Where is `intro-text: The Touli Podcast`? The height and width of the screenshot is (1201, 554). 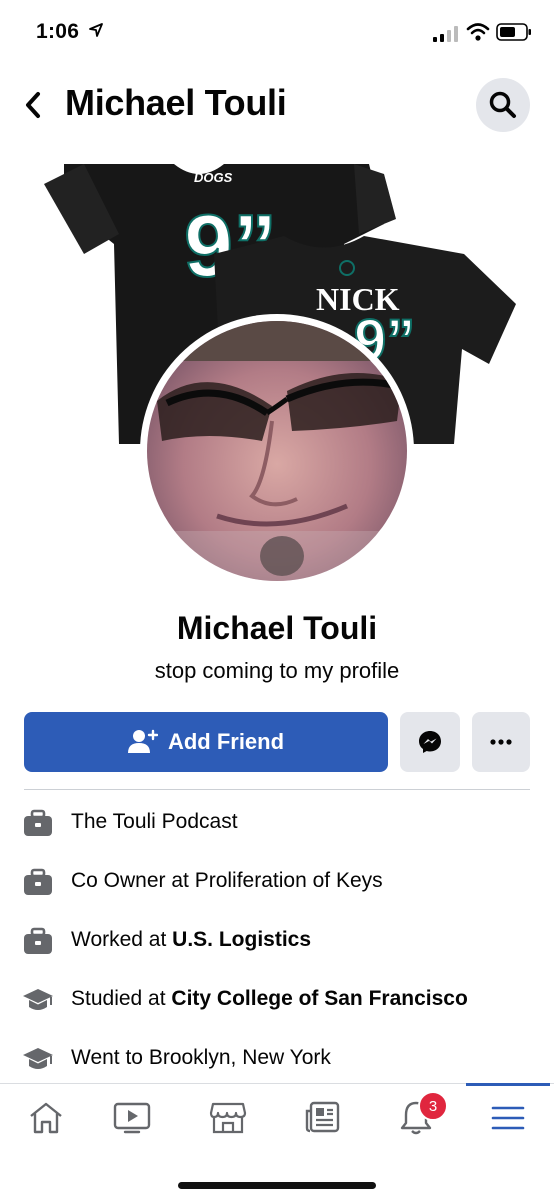
intro-text: The Touli Podcast is located at coordinates (154, 821).